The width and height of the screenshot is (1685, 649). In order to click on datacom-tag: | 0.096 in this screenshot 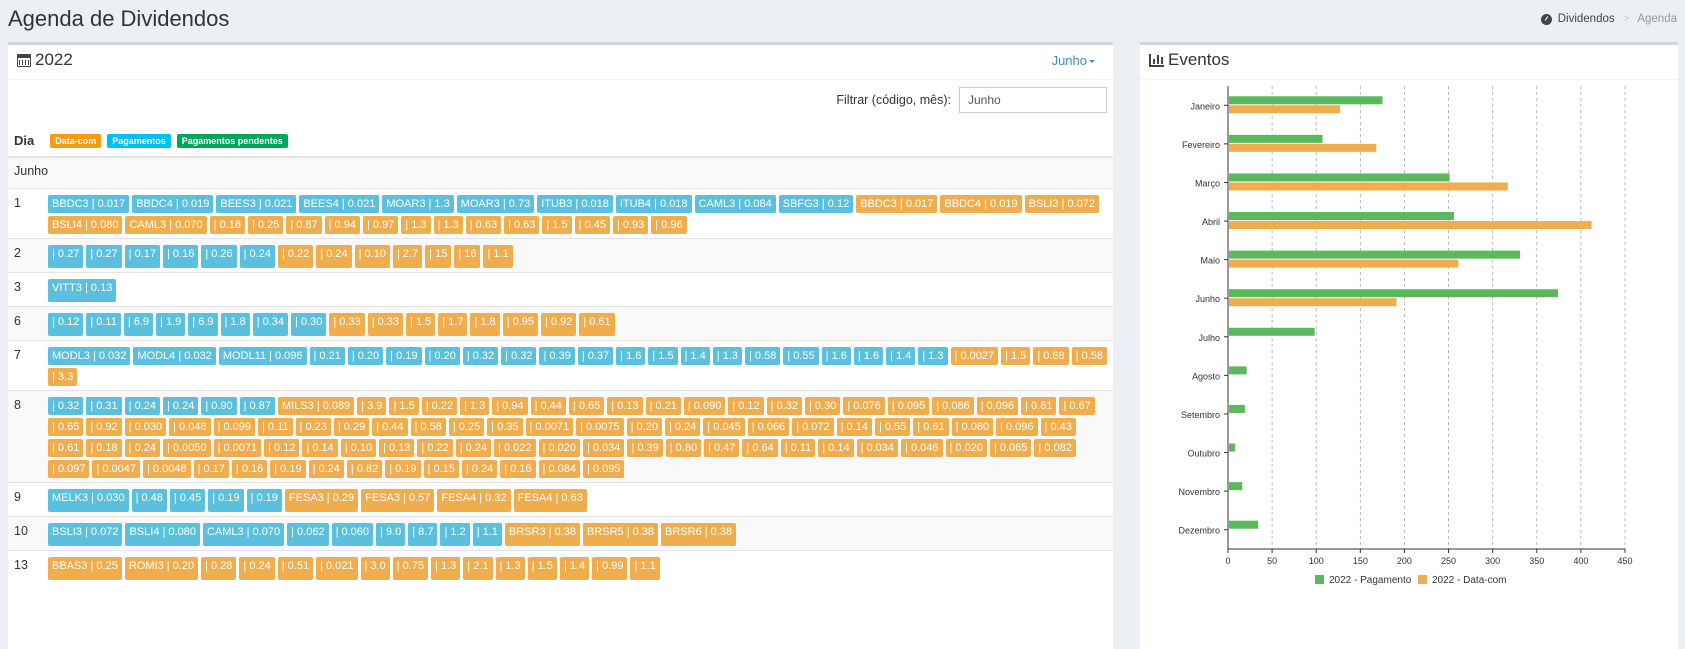, I will do `click(1017, 427)`.